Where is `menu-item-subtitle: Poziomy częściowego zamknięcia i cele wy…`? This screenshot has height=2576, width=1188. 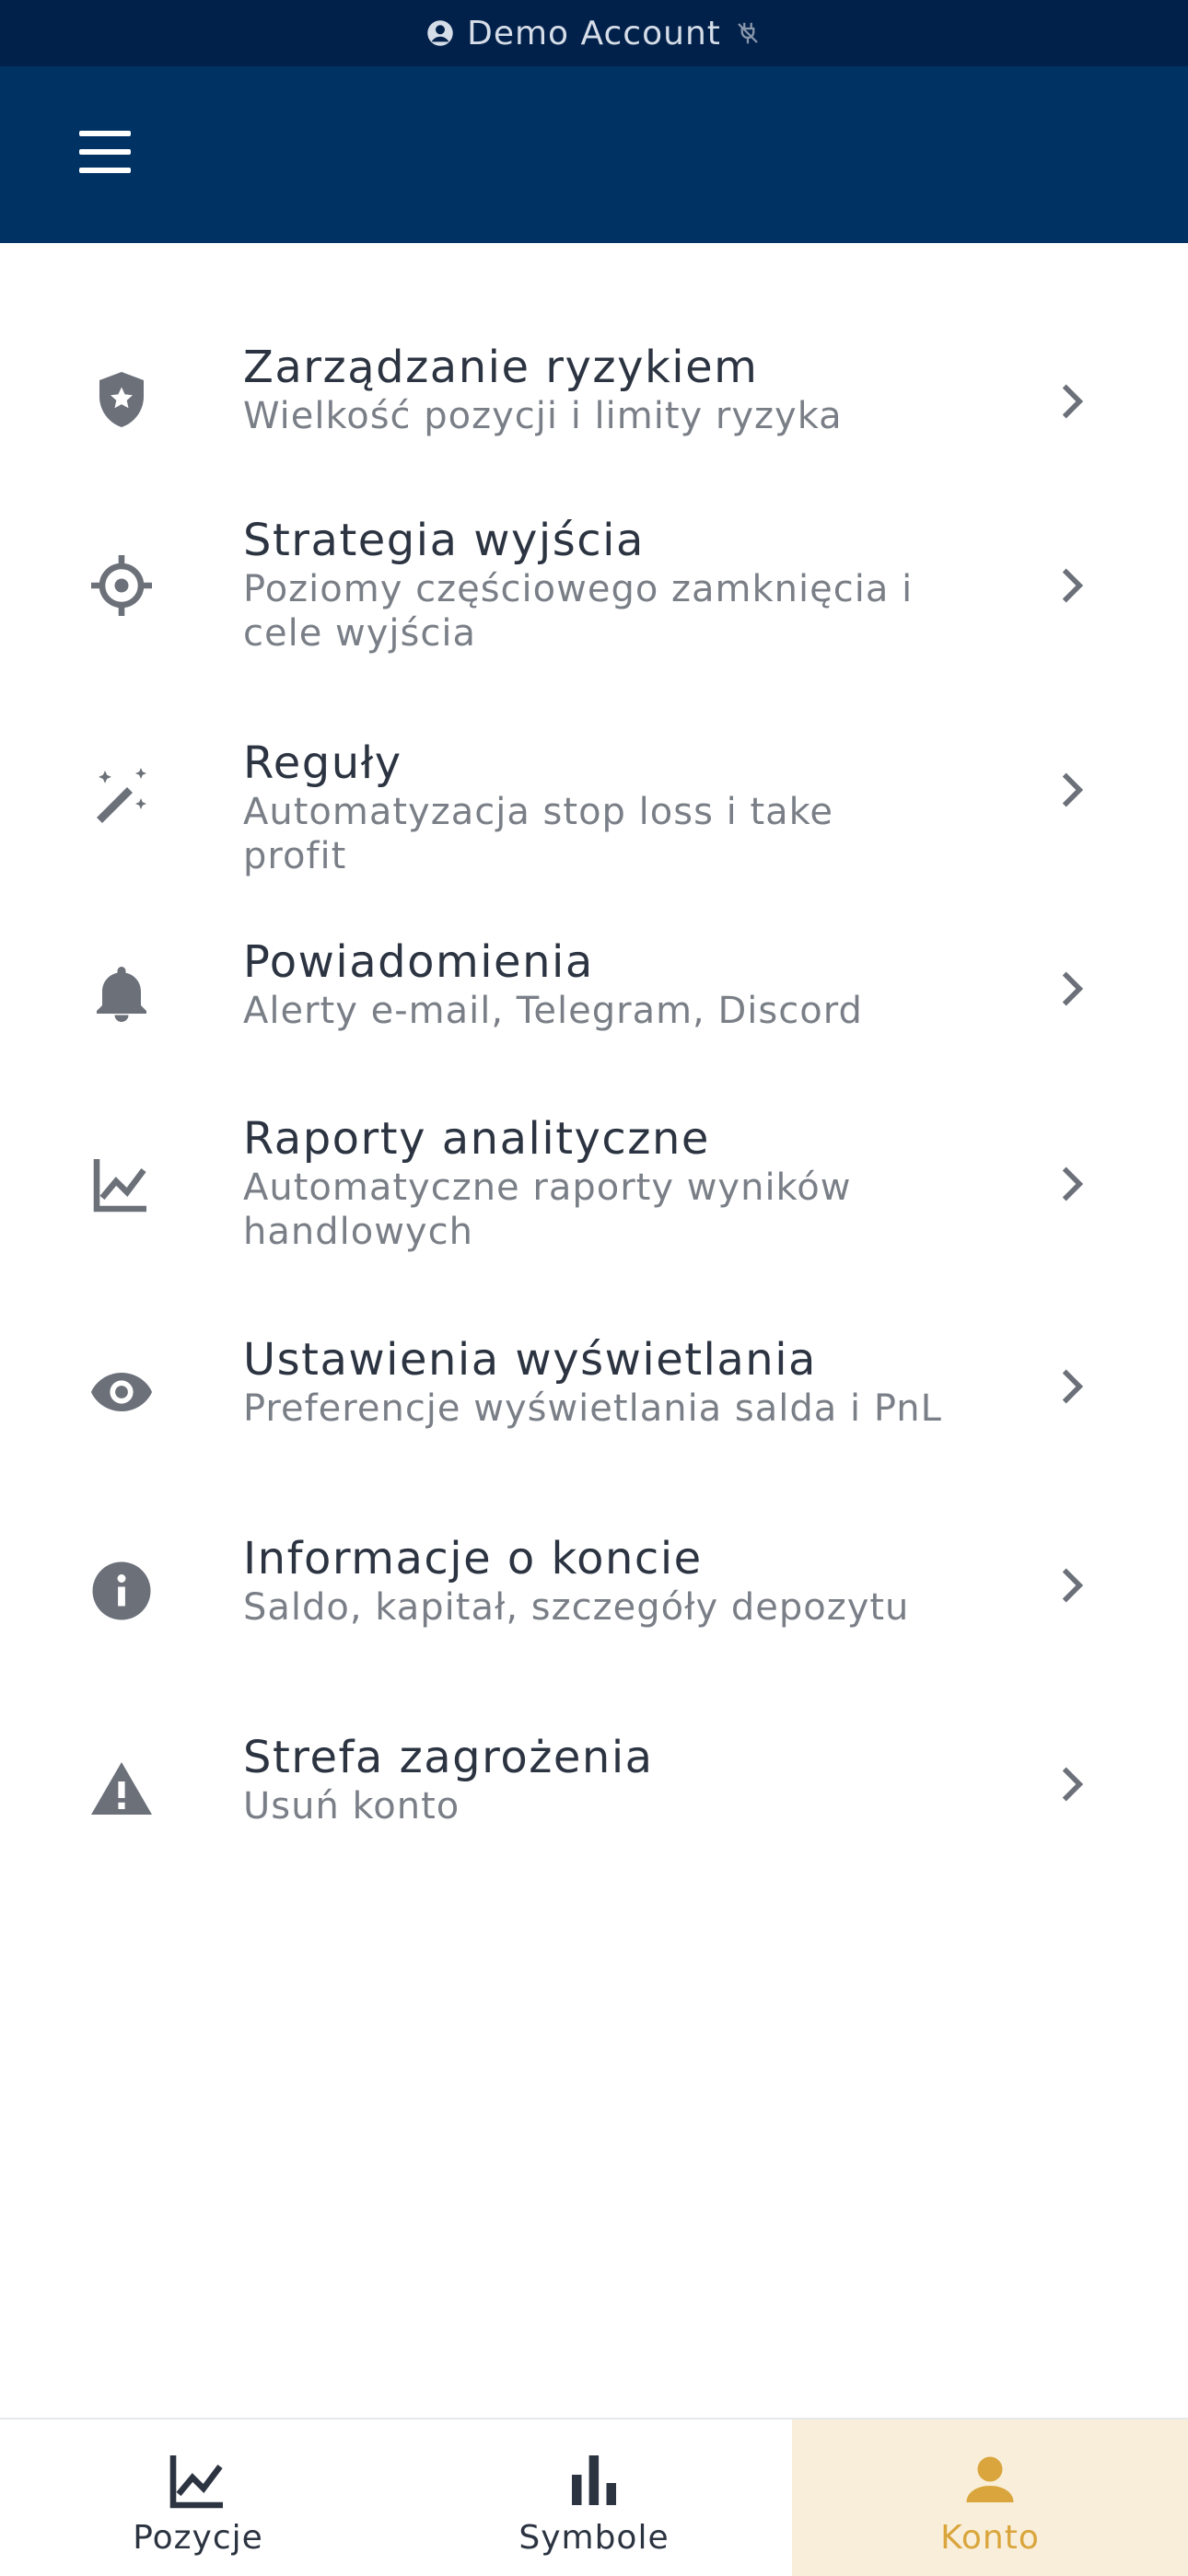 menu-item-subtitle: Poziomy częściowego zamknięcia i cele wy… is located at coordinates (578, 611).